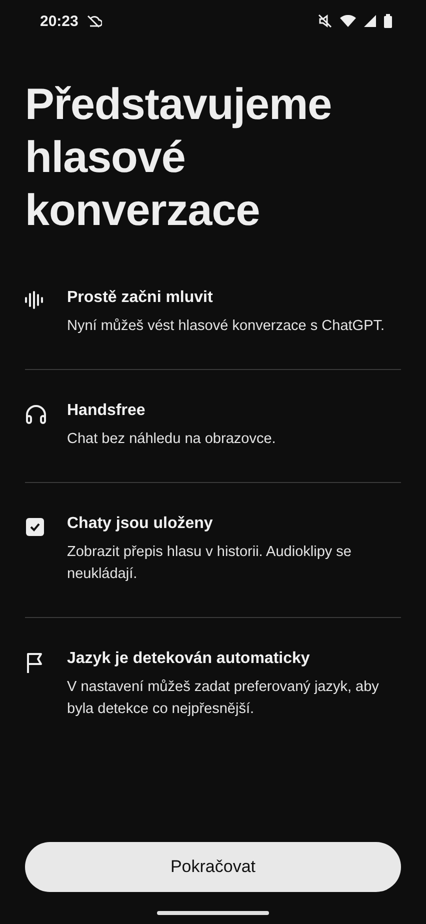 This screenshot has height=924, width=426. What do you see at coordinates (189, 659) in the screenshot?
I see `feature-title: Jazyk je detekován automaticky` at bounding box center [189, 659].